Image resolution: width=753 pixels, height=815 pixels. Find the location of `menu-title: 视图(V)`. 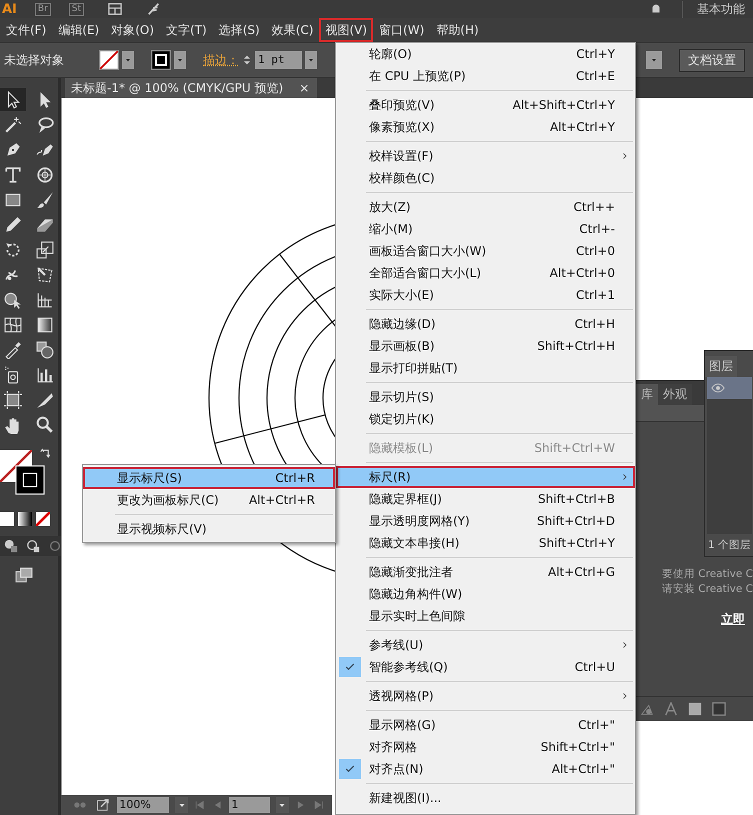

menu-title: 视图(V) is located at coordinates (346, 30).